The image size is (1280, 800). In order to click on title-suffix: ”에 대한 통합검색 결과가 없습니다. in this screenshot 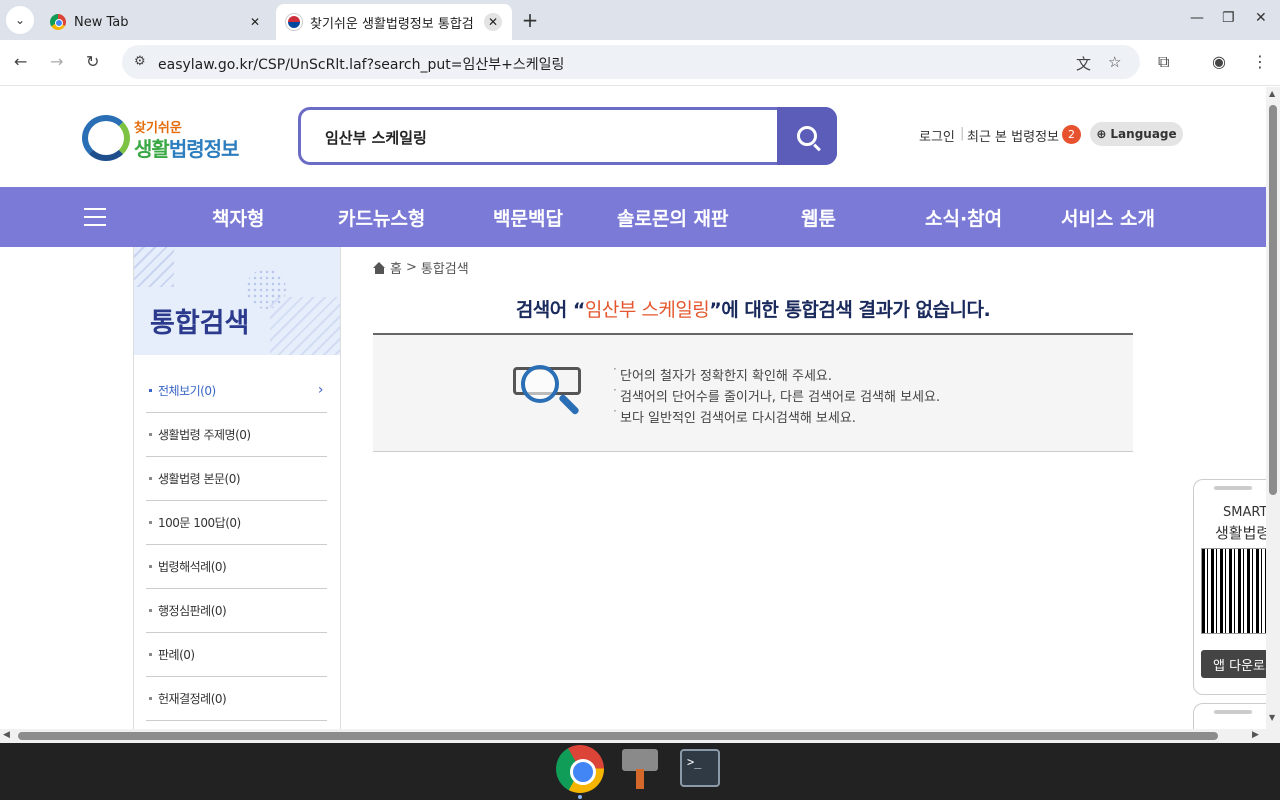, I will do `click(850, 310)`.